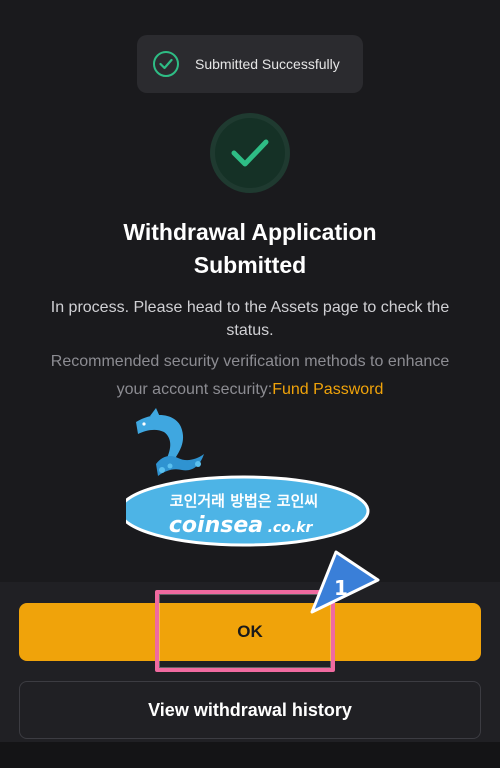 Image resolution: width=500 pixels, height=768 pixels. Describe the element at coordinates (341, 588) in the screenshot. I see `step-number: 1` at that location.